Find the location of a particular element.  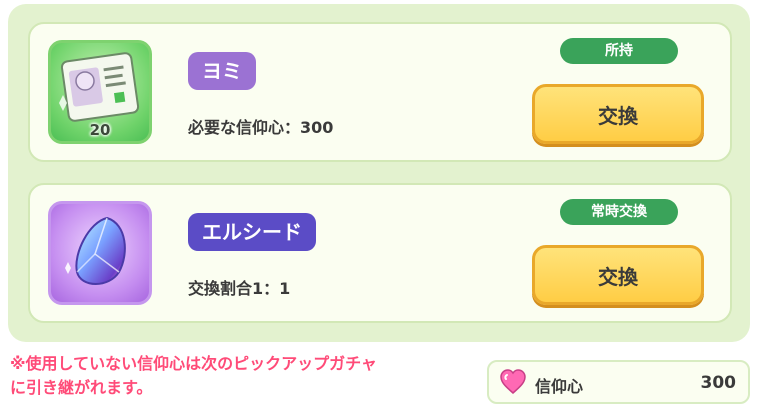

note-line-1: ※使用していない信仰心は次のピックアップガチャ is located at coordinates (193, 363).